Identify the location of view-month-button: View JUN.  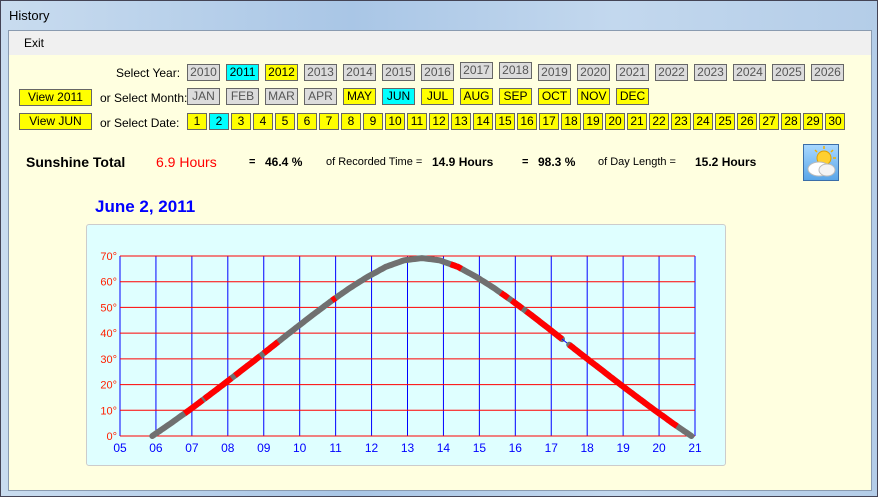
(55, 121).